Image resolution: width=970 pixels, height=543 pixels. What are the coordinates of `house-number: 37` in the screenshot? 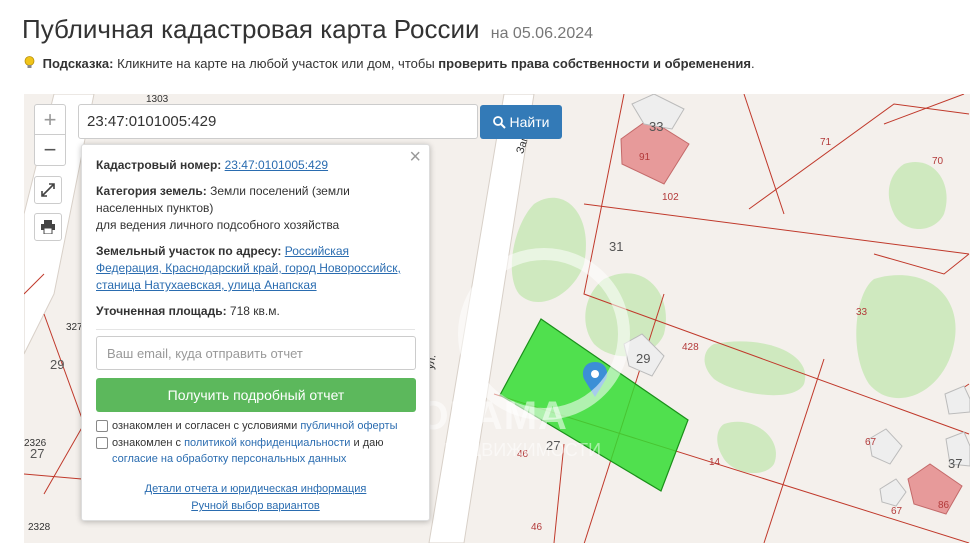 It's located at (955, 463).